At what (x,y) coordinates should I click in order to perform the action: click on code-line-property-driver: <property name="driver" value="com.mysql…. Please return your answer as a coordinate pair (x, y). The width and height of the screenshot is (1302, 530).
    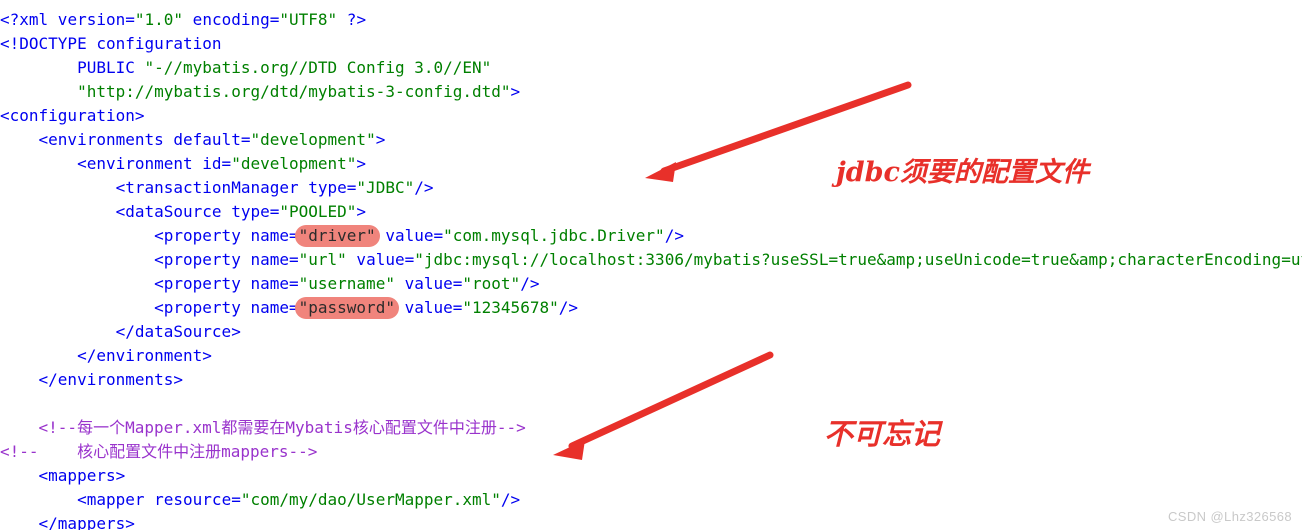
    Looking at the image, I should click on (419, 236).